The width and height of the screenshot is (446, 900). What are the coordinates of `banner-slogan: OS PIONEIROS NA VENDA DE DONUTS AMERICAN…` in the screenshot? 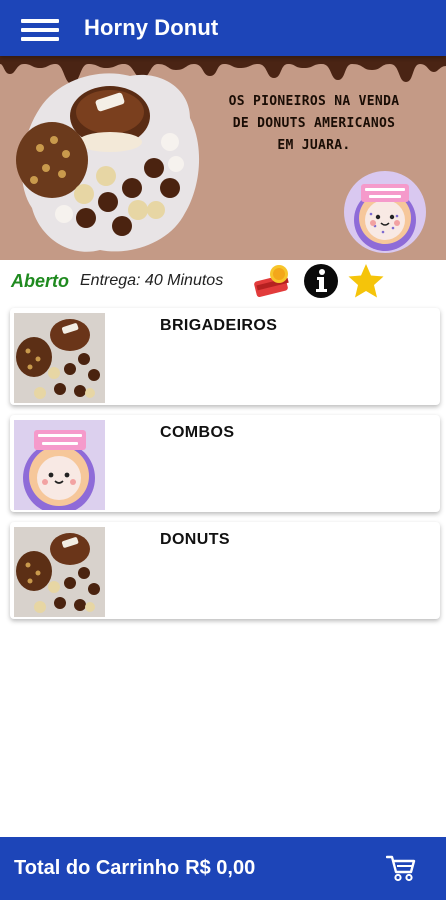 It's located at (314, 123).